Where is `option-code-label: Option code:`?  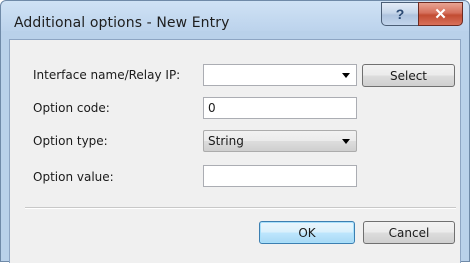 option-code-label: Option code: is located at coordinates (71, 108).